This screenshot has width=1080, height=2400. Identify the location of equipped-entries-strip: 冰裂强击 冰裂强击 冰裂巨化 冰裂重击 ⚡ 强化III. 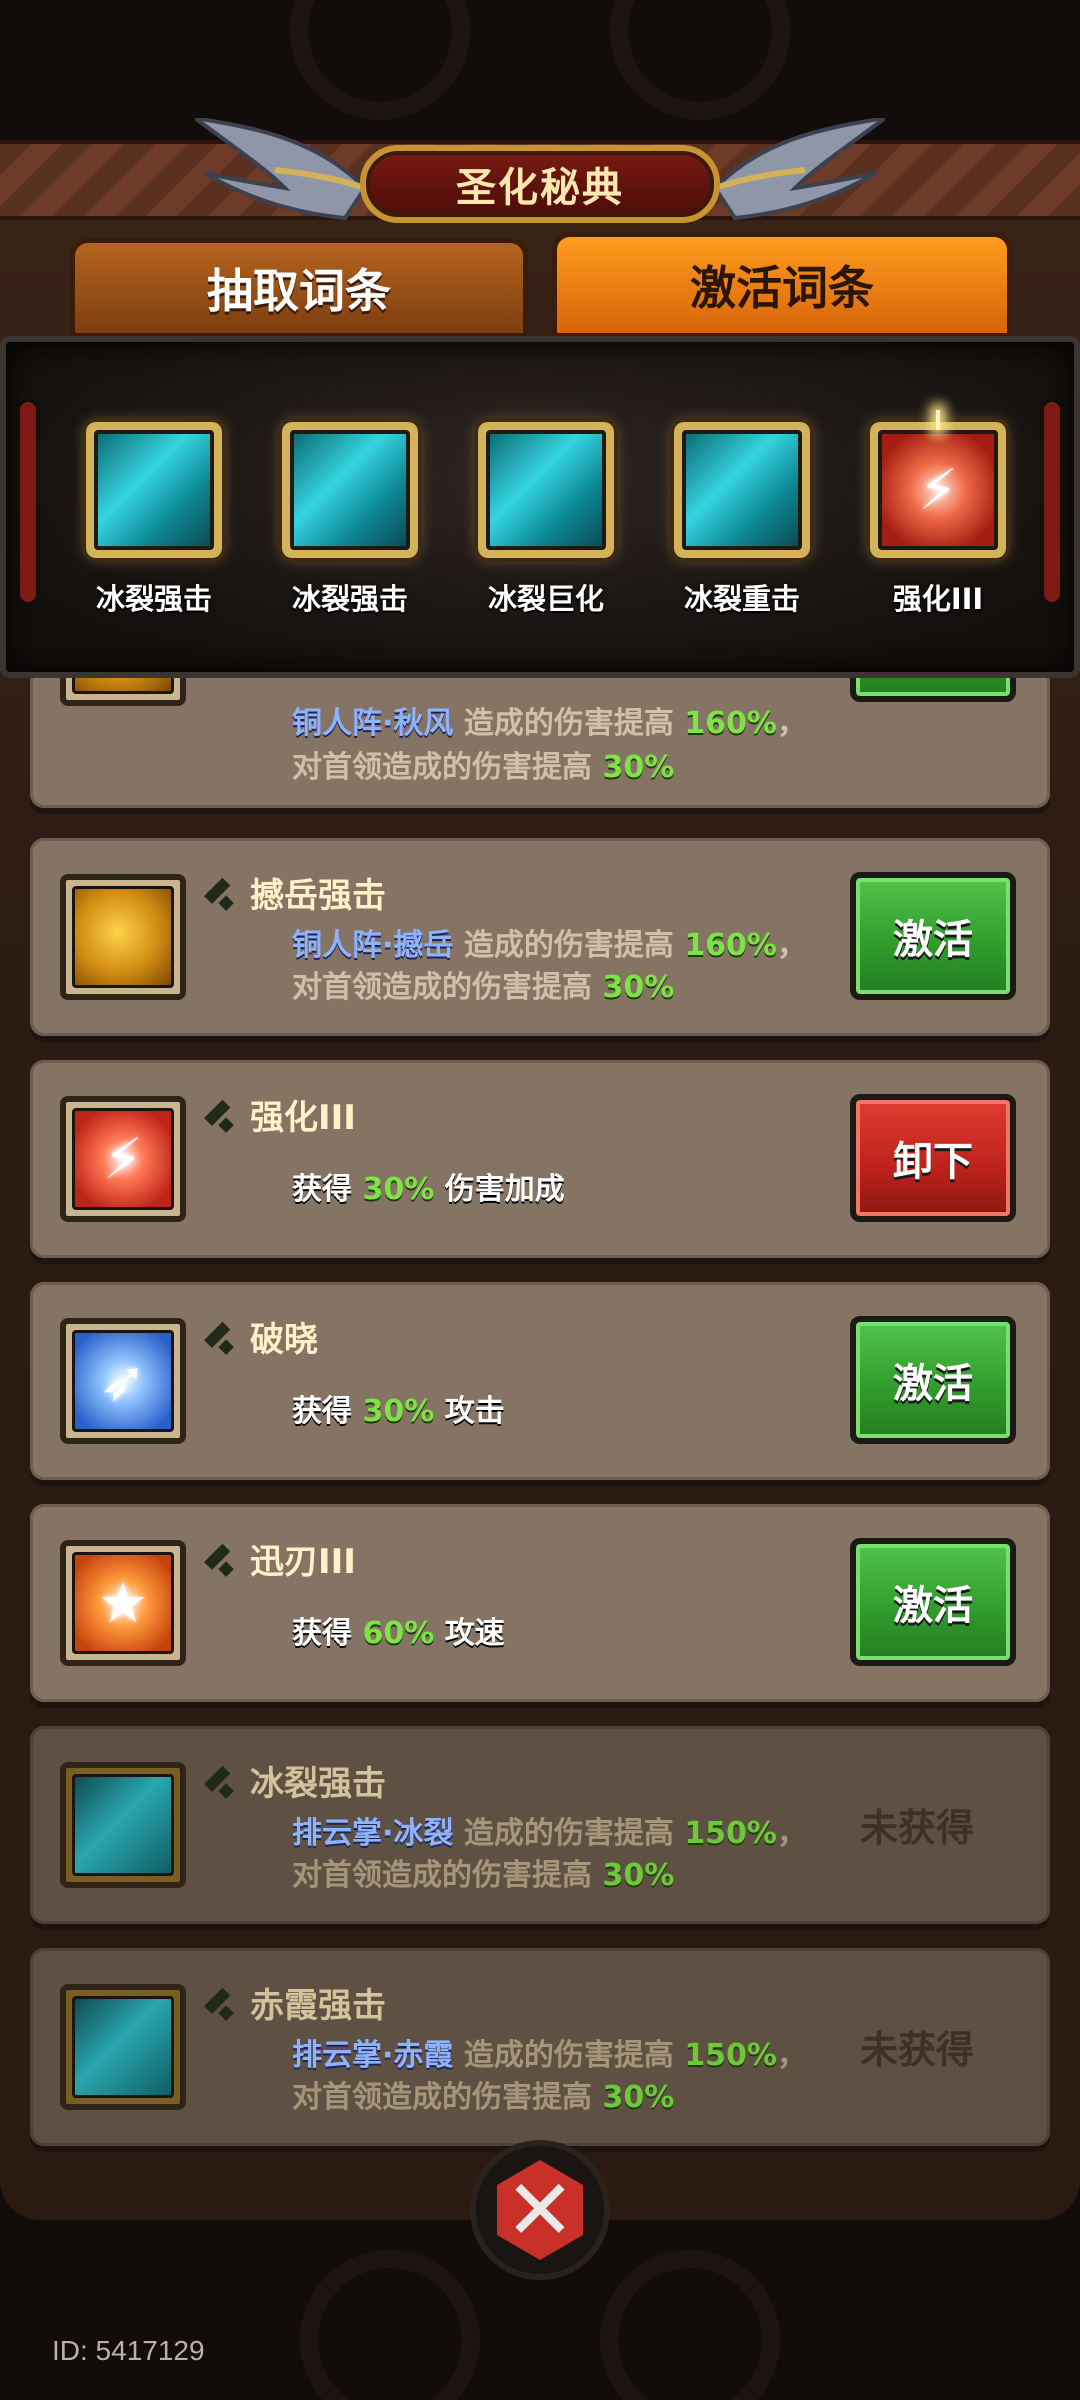
(540, 507).